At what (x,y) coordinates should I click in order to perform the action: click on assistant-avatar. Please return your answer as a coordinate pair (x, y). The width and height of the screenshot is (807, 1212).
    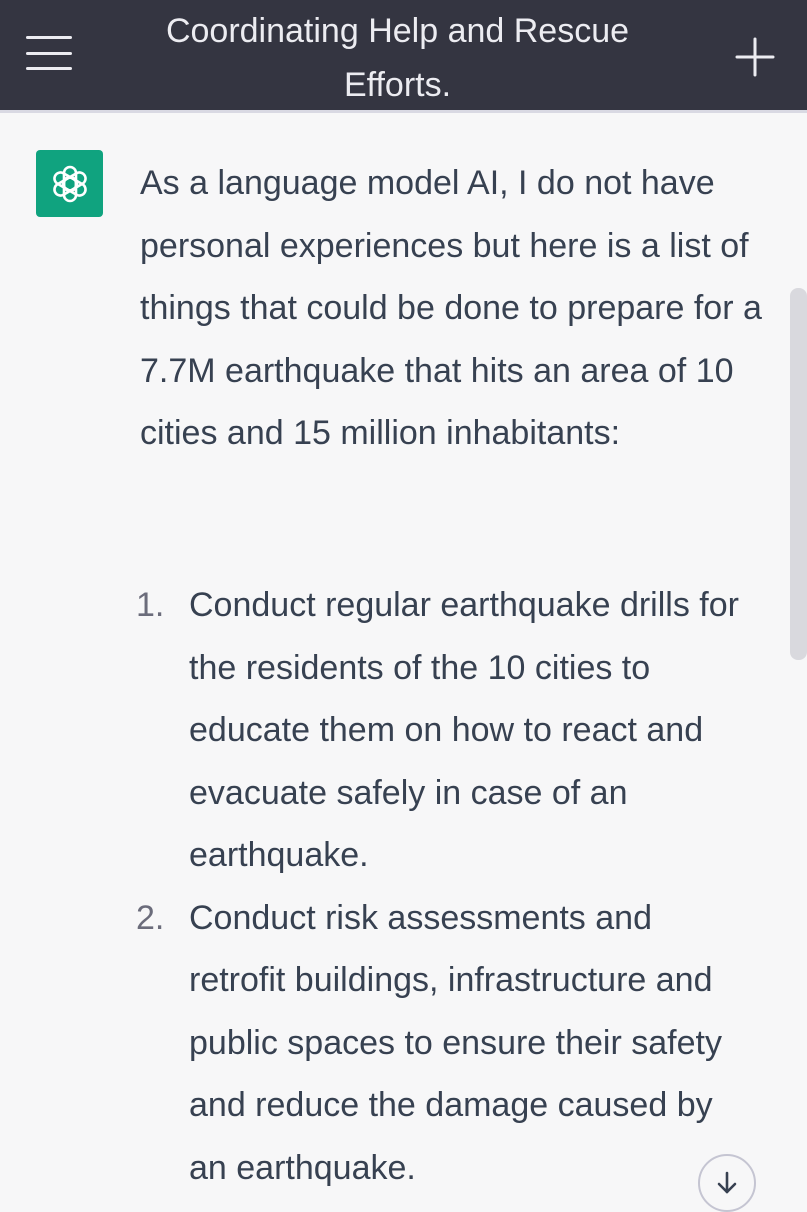
    Looking at the image, I should click on (69, 183).